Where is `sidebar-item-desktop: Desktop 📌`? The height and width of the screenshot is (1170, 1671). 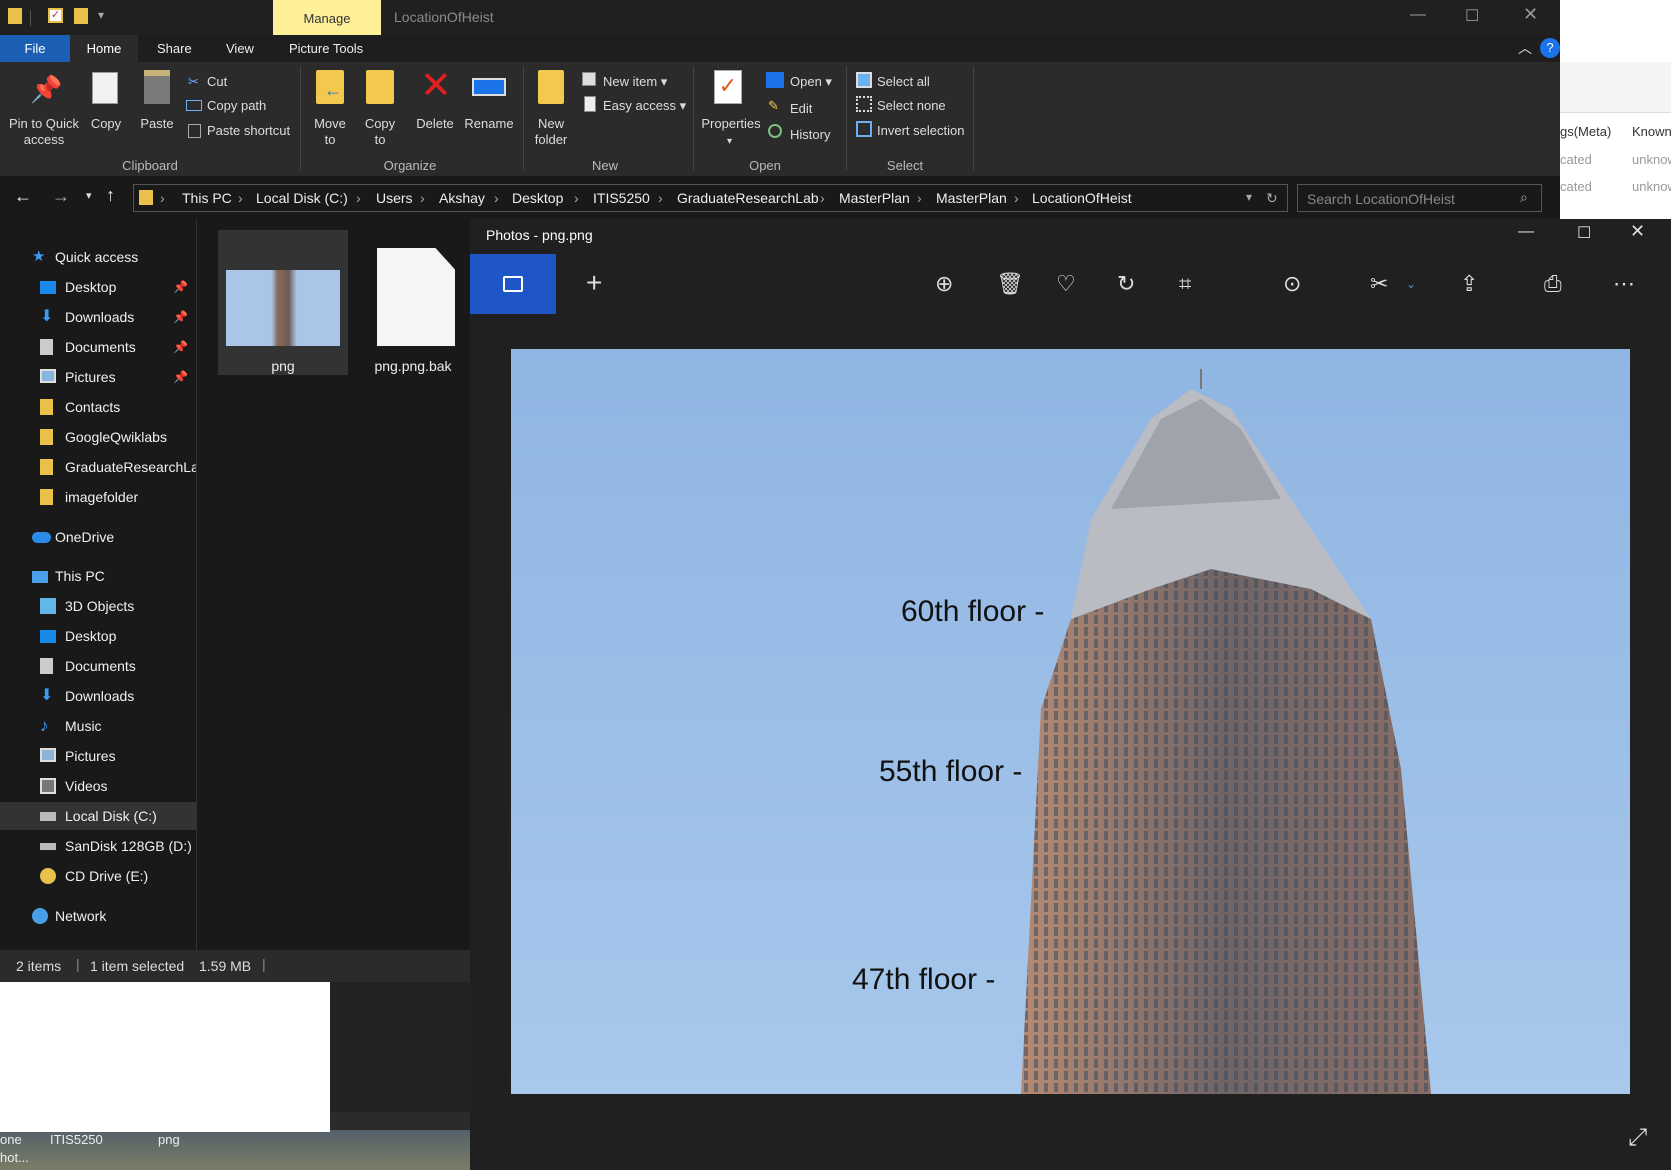 sidebar-item-desktop: Desktop 📌 is located at coordinates (98, 287).